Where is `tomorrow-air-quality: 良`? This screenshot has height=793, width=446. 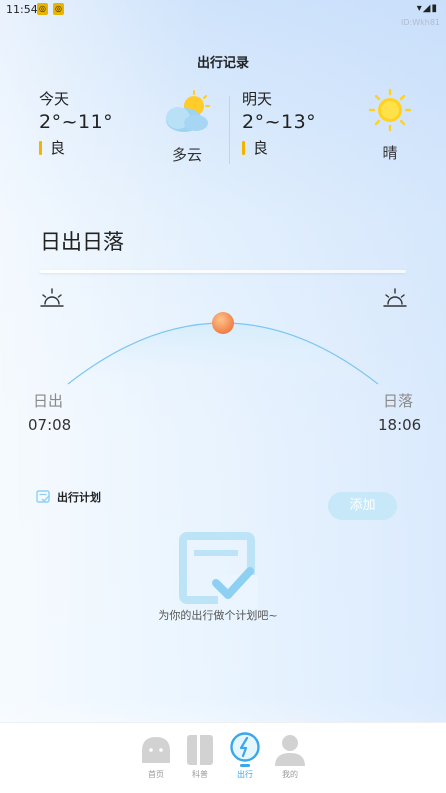
tomorrow-air-quality: 良 is located at coordinates (279, 147).